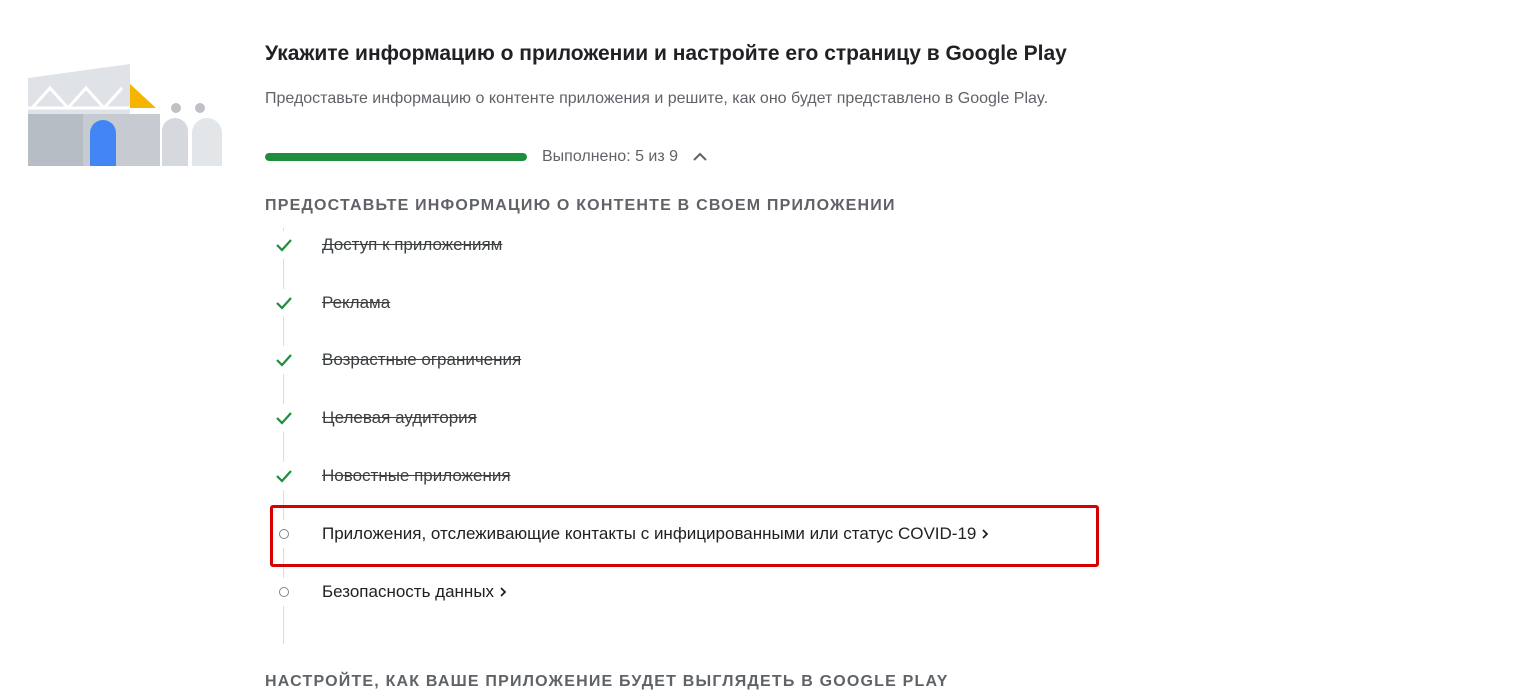  What do you see at coordinates (610, 156) in the screenshot?
I see `progress-label: Выполнено: 5 из 9` at bounding box center [610, 156].